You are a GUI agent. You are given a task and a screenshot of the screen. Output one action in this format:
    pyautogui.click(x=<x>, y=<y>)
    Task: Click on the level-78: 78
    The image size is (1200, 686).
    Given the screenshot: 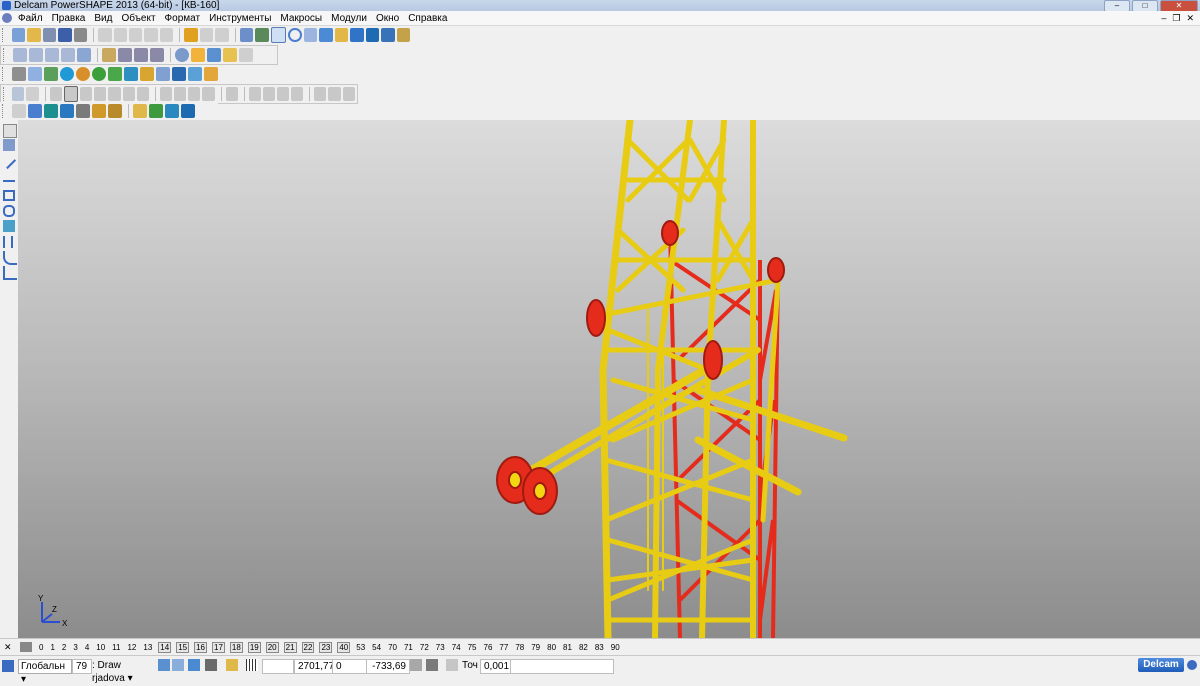 What is the action you would take?
    pyautogui.click(x=519, y=647)
    